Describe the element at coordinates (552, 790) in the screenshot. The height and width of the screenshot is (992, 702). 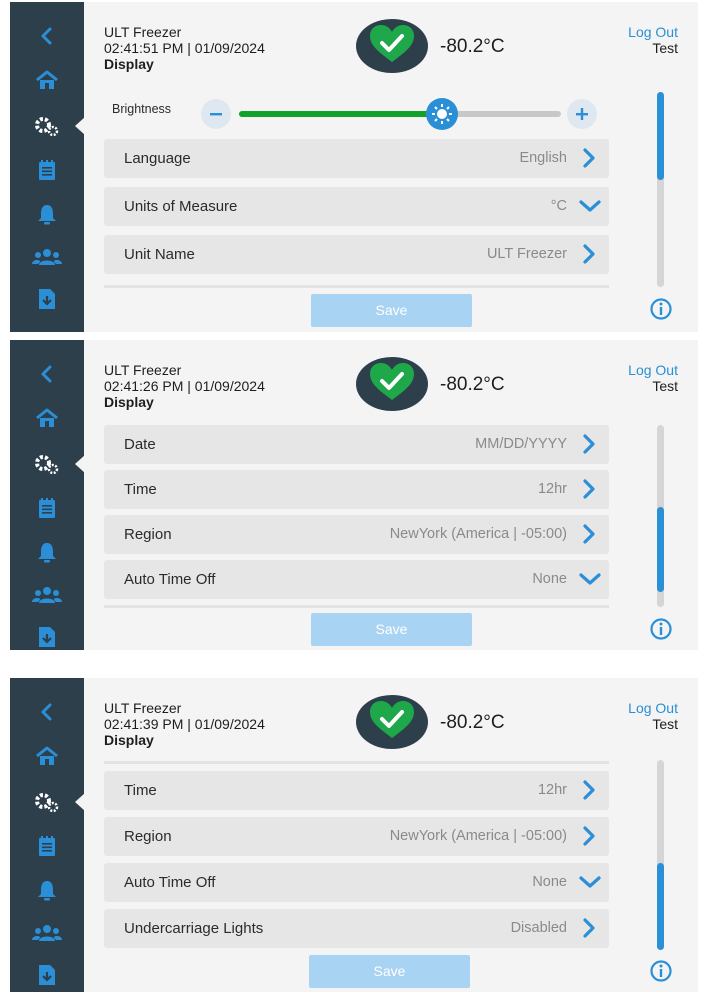
I see `setting-value: 12hr` at that location.